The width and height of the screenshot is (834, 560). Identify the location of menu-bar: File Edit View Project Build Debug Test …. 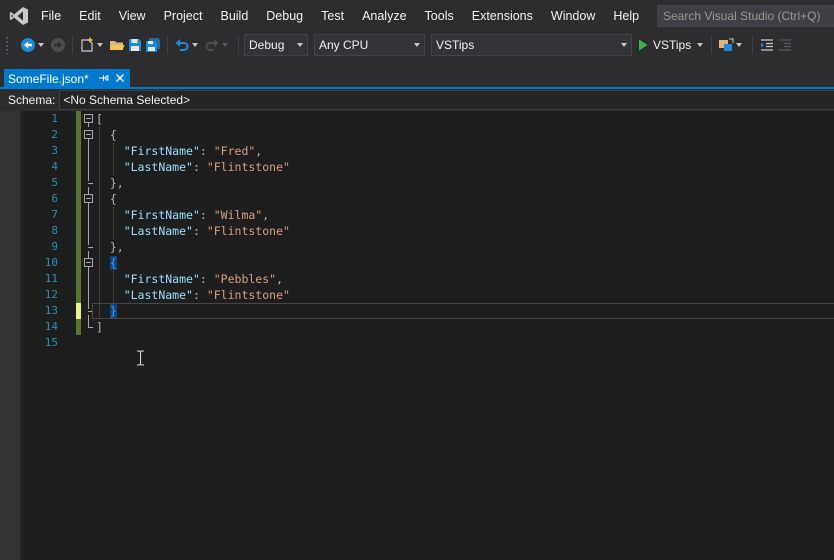
(417, 16).